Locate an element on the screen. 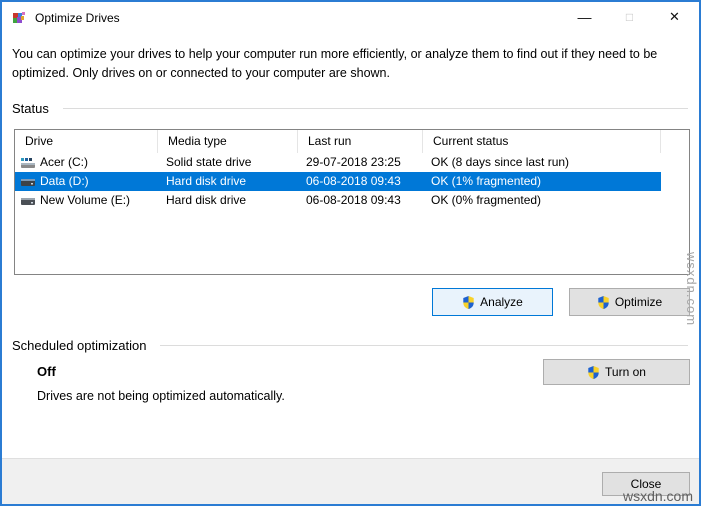  ssd-drive-icon is located at coordinates (28, 162).